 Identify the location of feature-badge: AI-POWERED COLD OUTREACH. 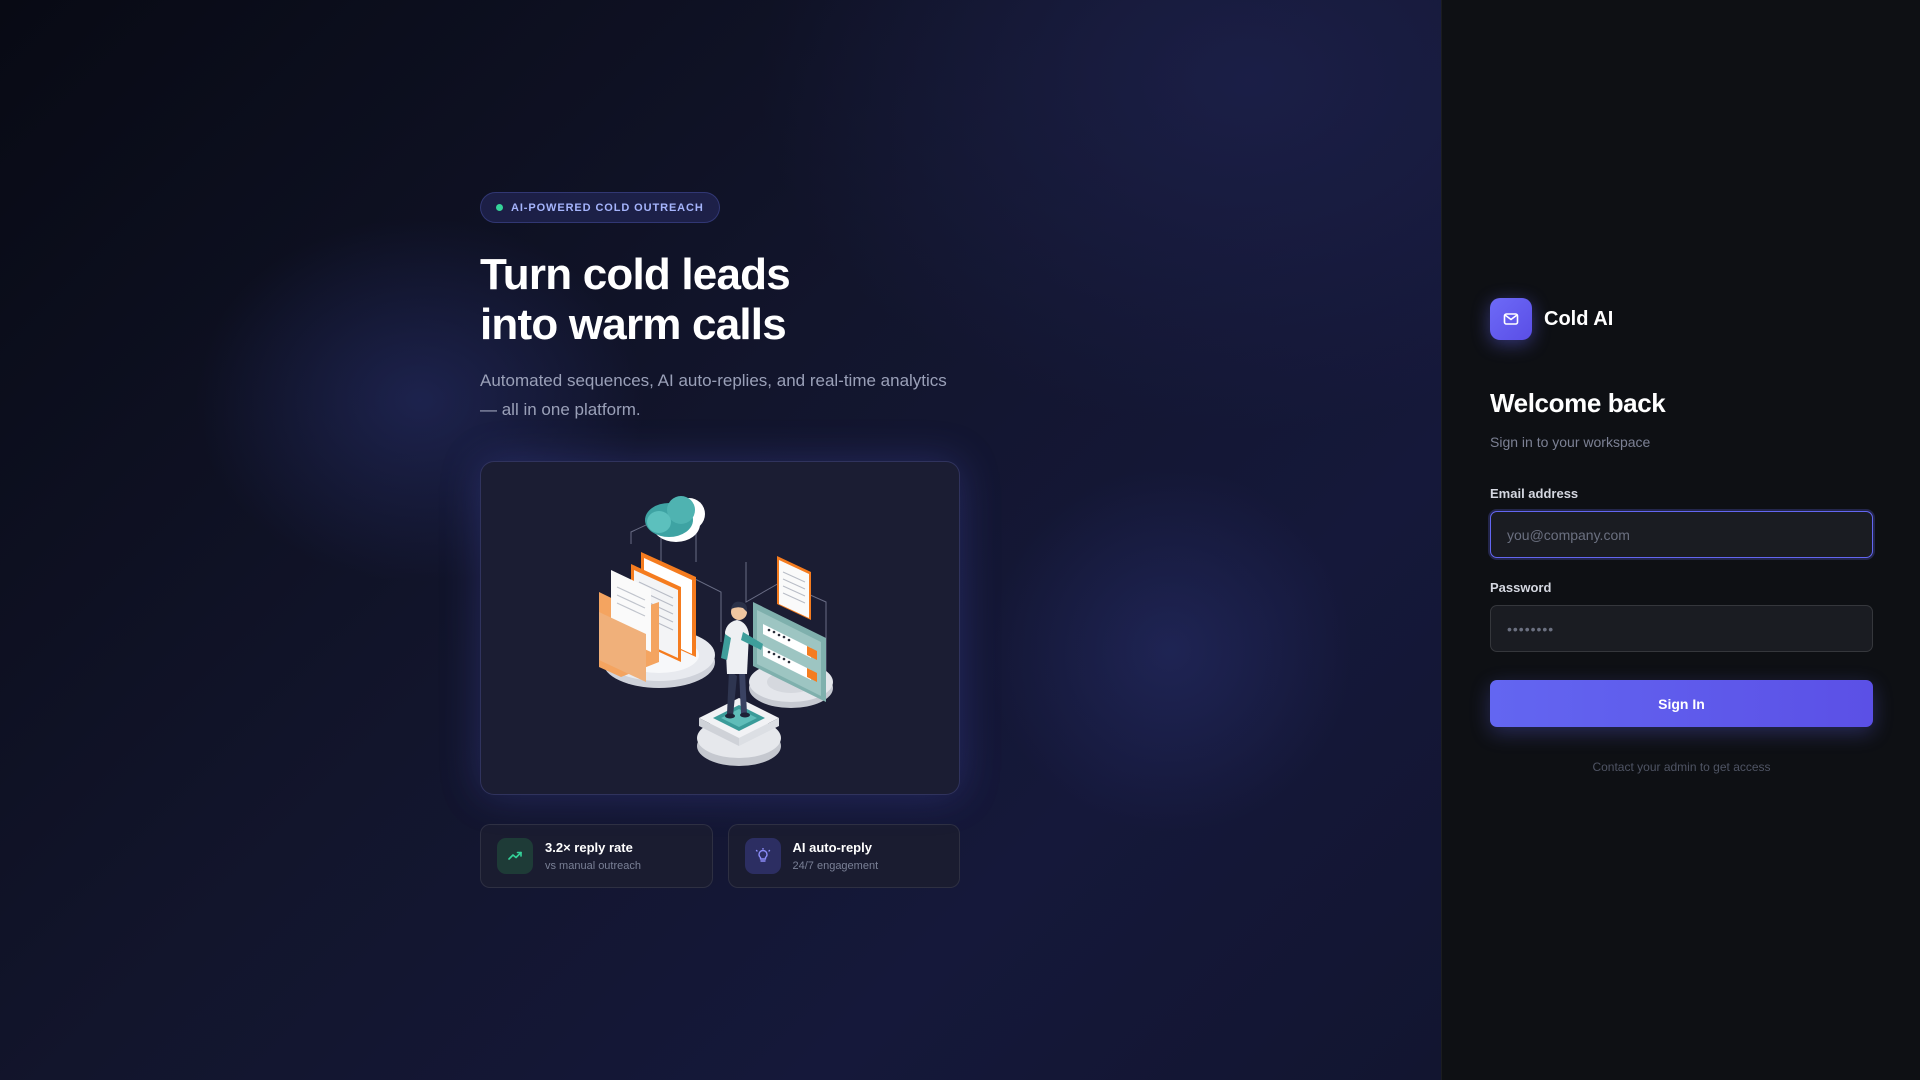
(600, 207).